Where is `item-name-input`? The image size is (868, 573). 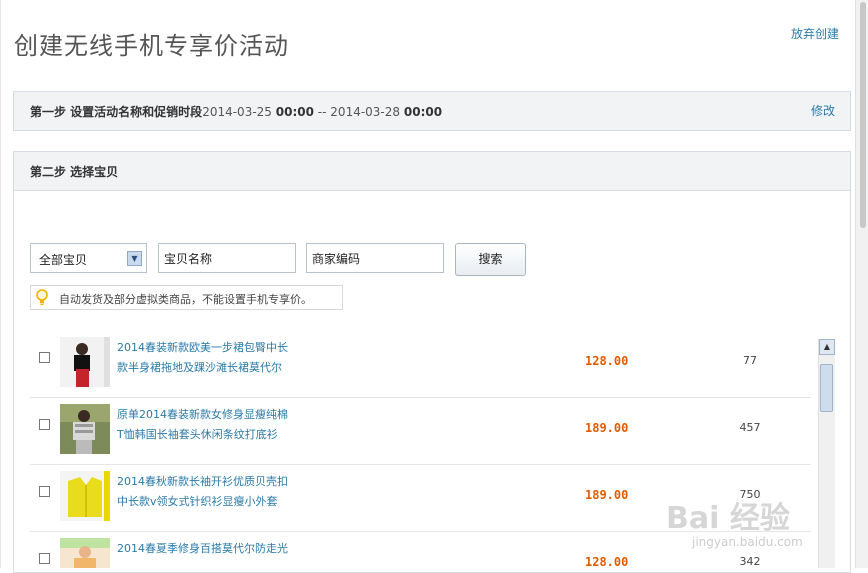
item-name-input is located at coordinates (227, 258).